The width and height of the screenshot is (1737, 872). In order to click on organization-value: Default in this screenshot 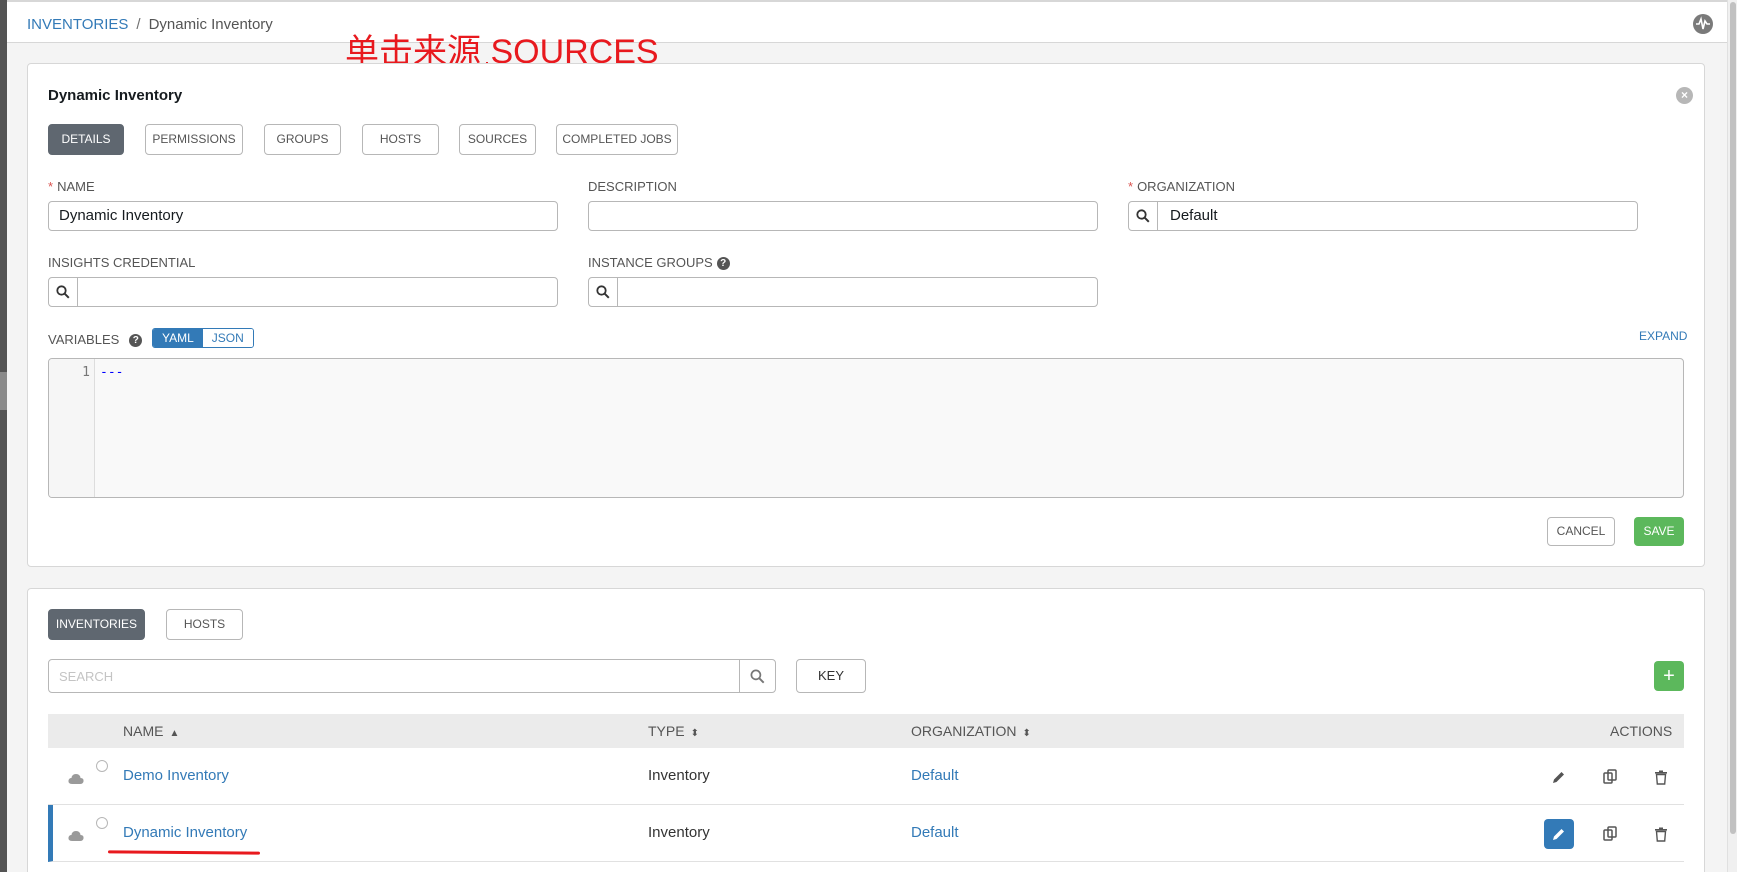, I will do `click(1194, 215)`.